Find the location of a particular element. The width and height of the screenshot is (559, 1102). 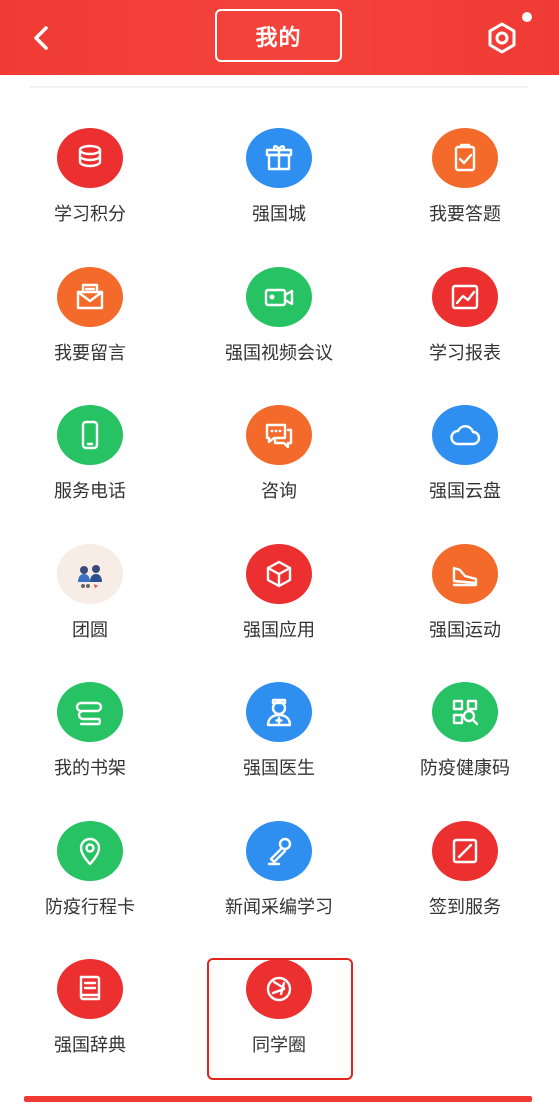

menu-item: 我的书架 is located at coordinates (90, 715).